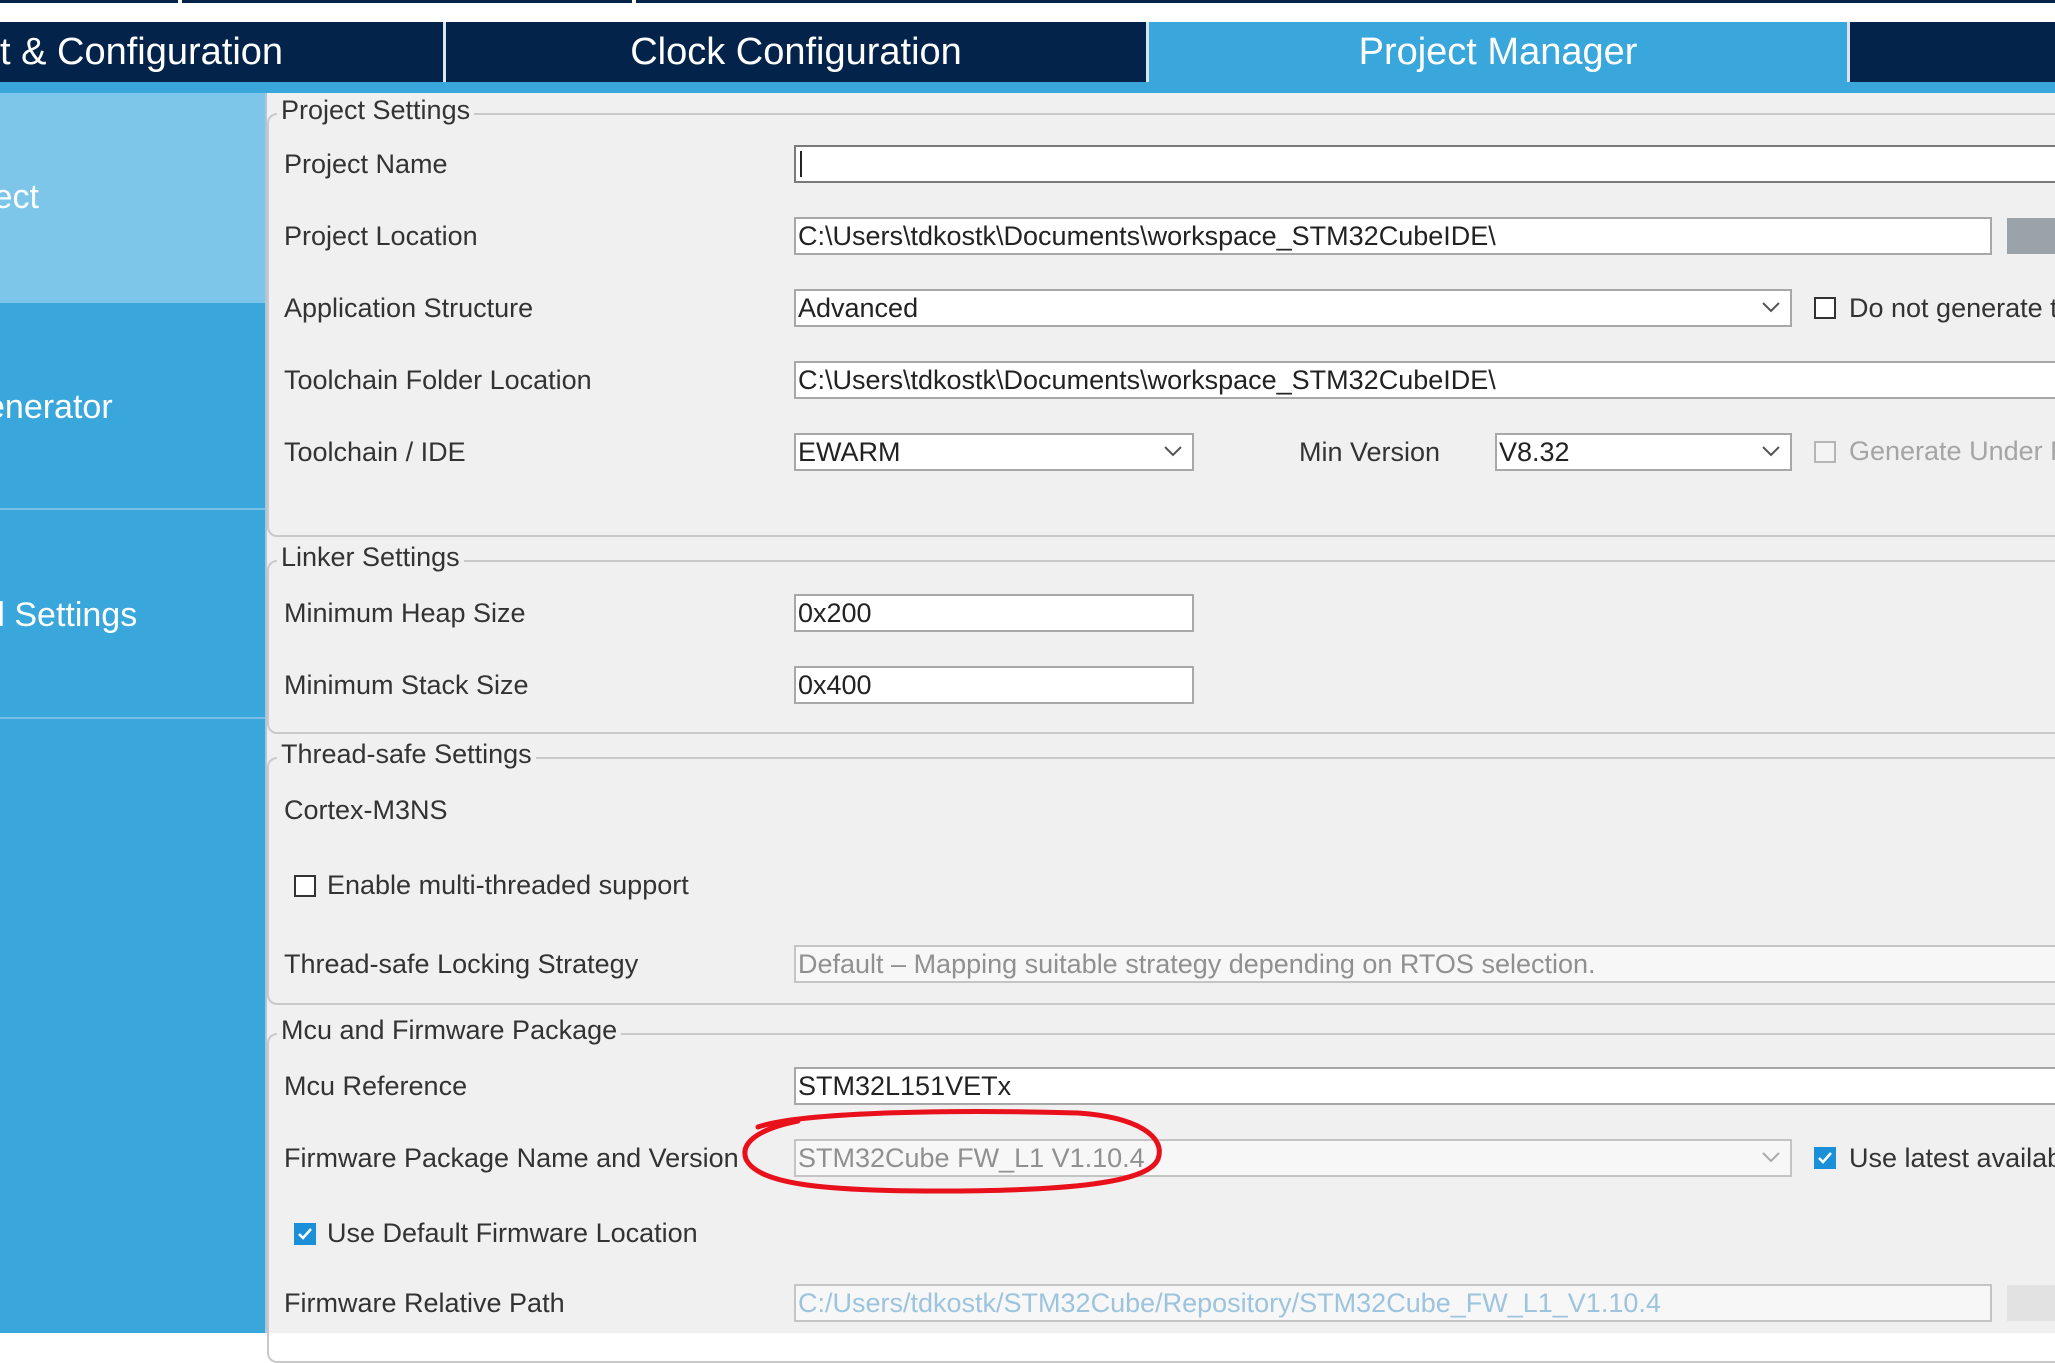  What do you see at coordinates (1424, 1086) in the screenshot?
I see `mcu-reference-input: STM32L151VETx` at bounding box center [1424, 1086].